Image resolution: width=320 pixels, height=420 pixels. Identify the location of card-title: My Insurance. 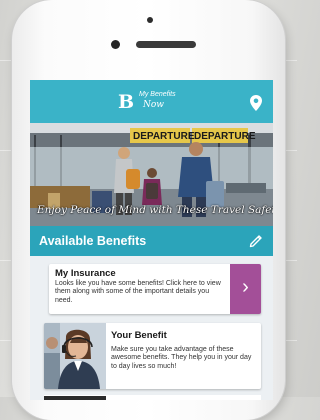
(85, 273).